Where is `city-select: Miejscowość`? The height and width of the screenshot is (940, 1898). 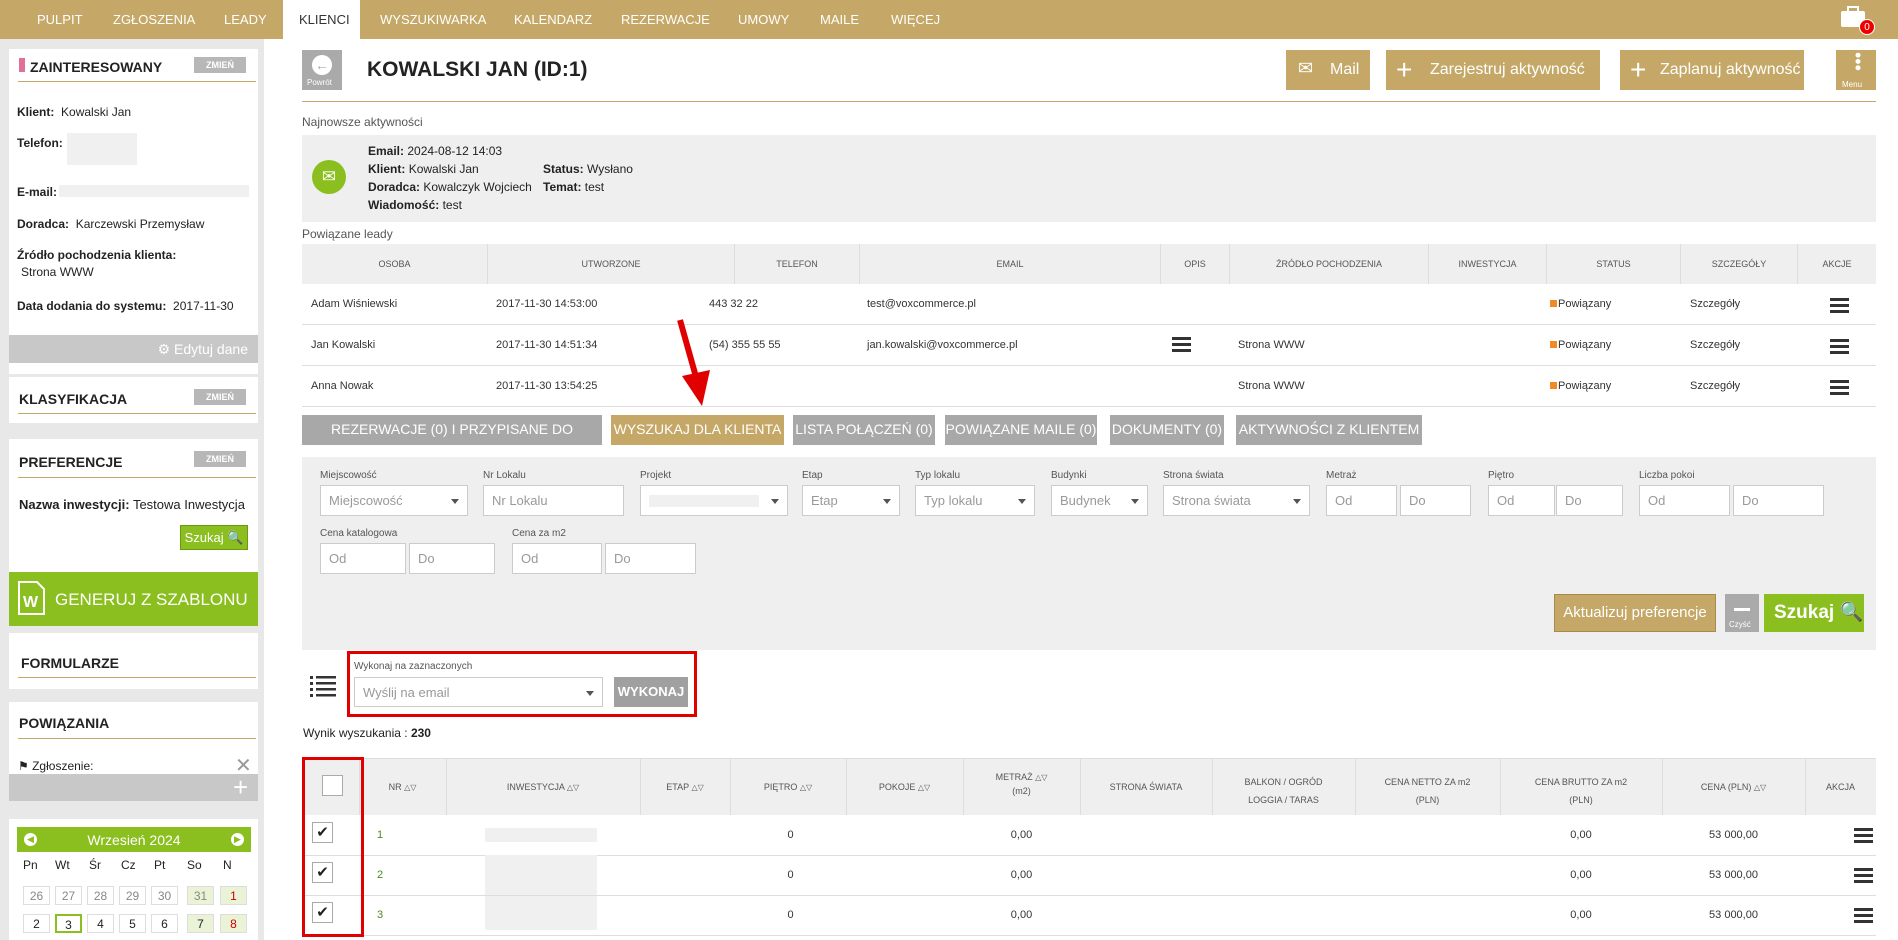 city-select: Miejscowość is located at coordinates (394, 500).